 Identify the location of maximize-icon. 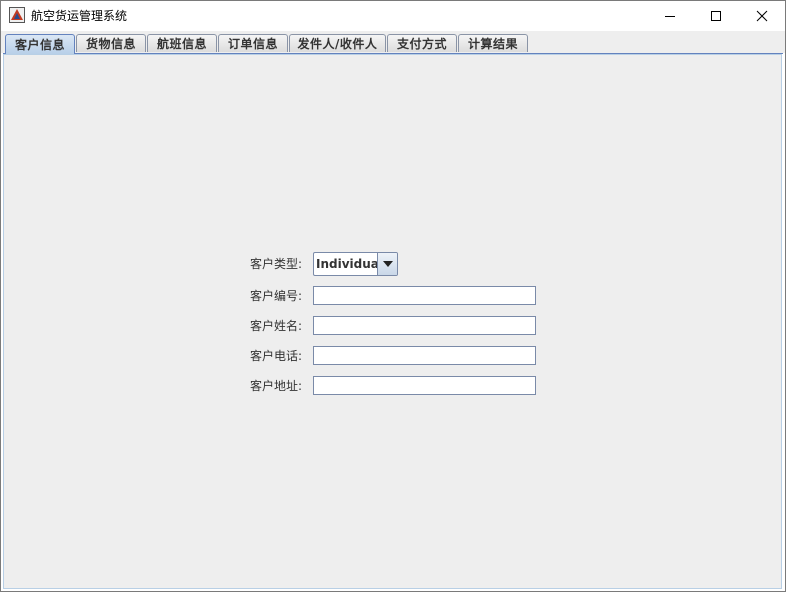
(716, 16).